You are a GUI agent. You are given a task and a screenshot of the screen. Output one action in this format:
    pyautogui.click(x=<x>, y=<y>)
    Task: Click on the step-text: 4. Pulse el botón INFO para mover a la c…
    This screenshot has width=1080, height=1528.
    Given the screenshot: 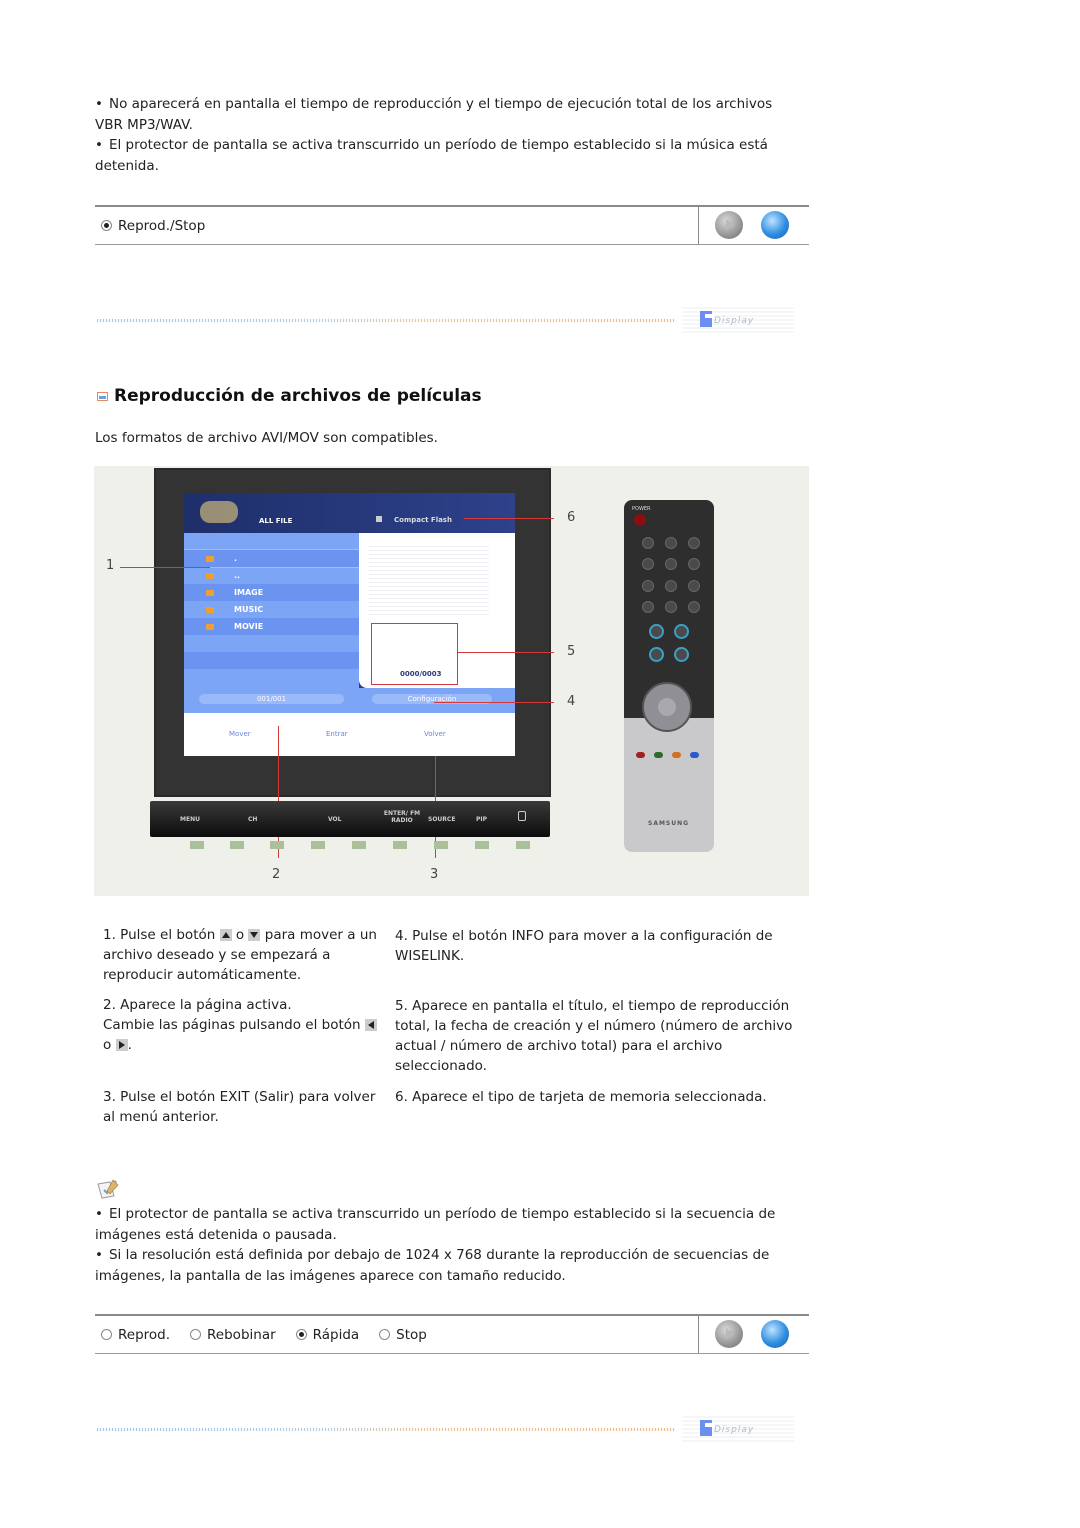 What is the action you would take?
    pyautogui.click(x=584, y=946)
    